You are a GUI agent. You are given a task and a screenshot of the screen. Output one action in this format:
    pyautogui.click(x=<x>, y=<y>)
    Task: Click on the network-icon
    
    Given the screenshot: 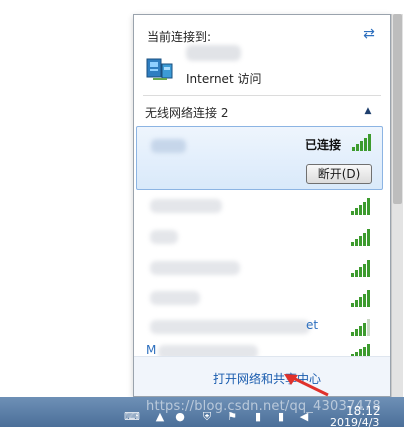 What is the action you would take?
    pyautogui.click(x=159, y=69)
    